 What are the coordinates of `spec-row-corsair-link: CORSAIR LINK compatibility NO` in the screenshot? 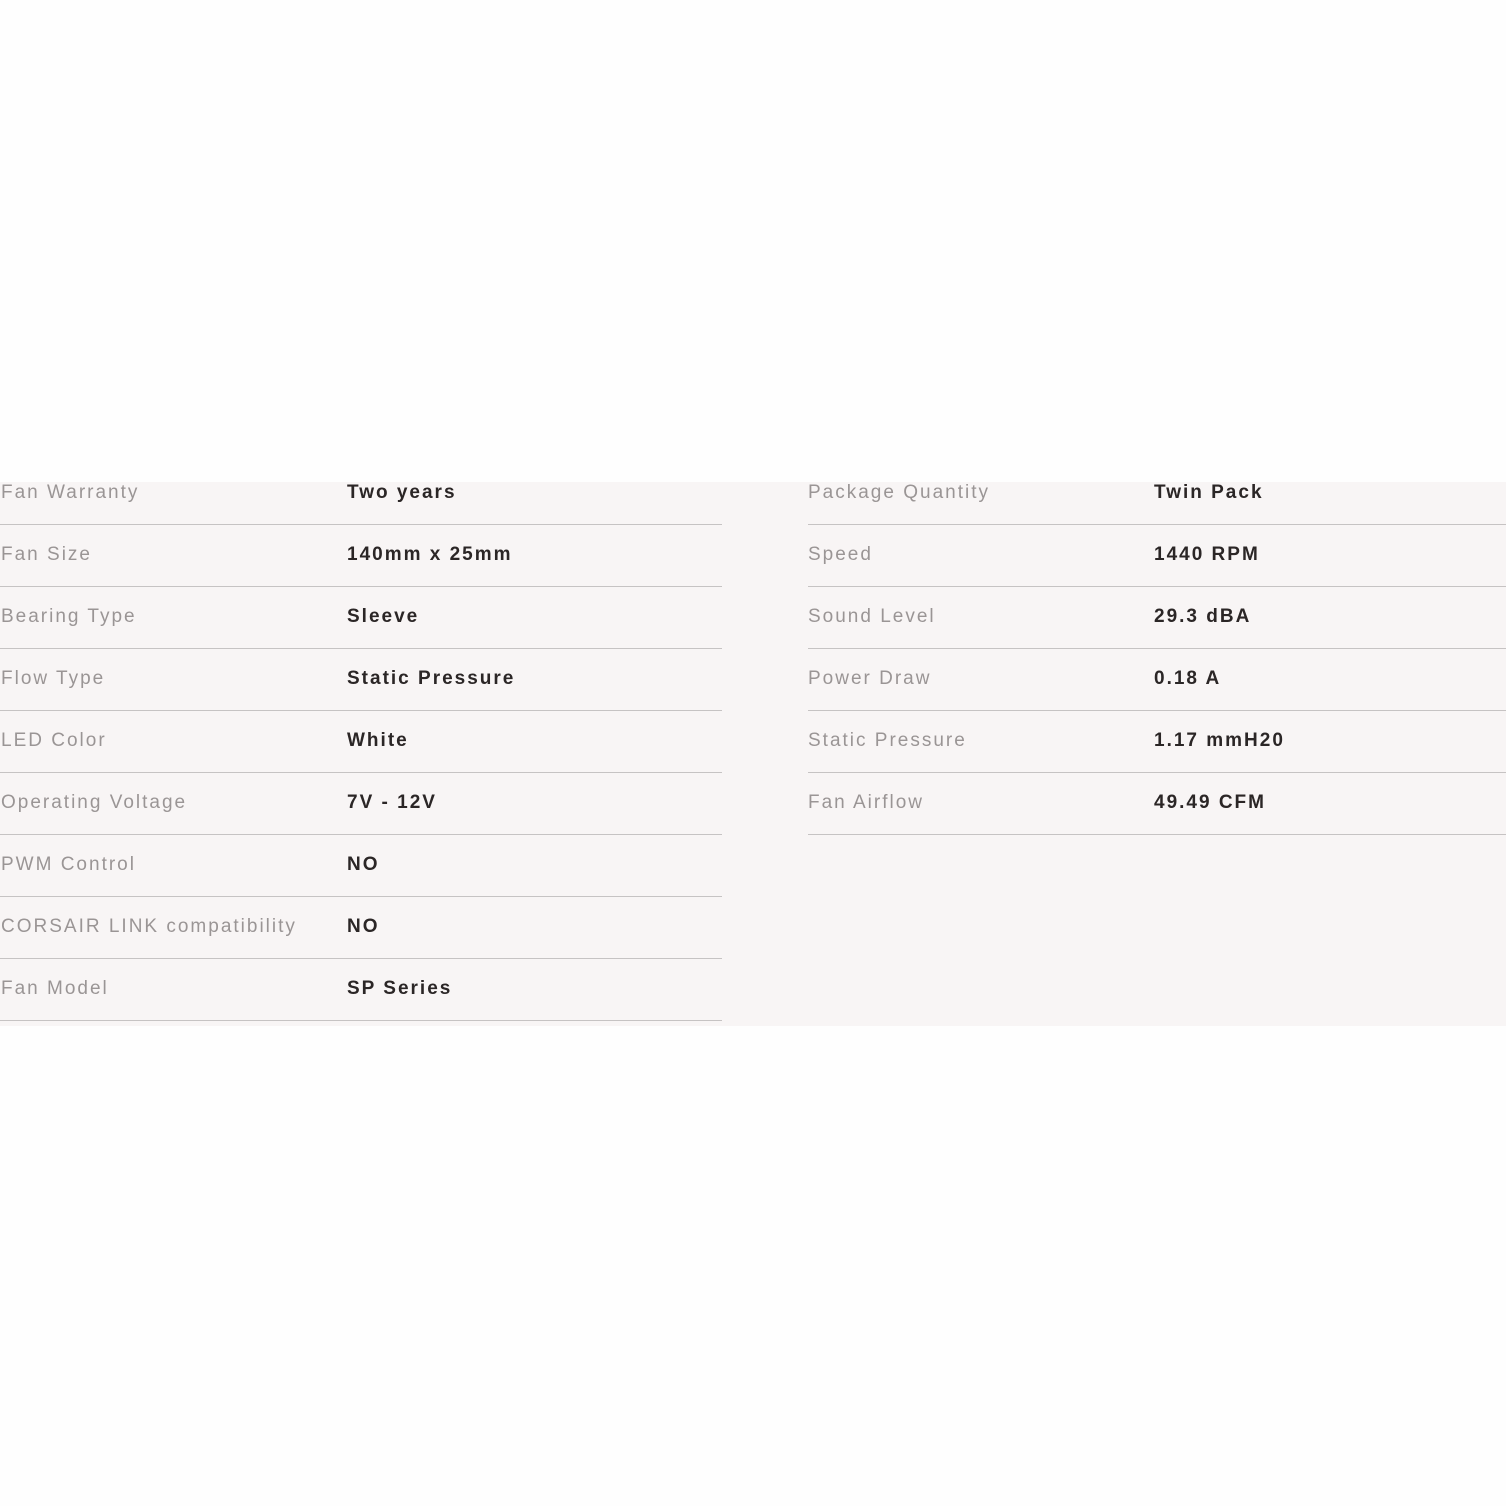 It's located at (361, 928).